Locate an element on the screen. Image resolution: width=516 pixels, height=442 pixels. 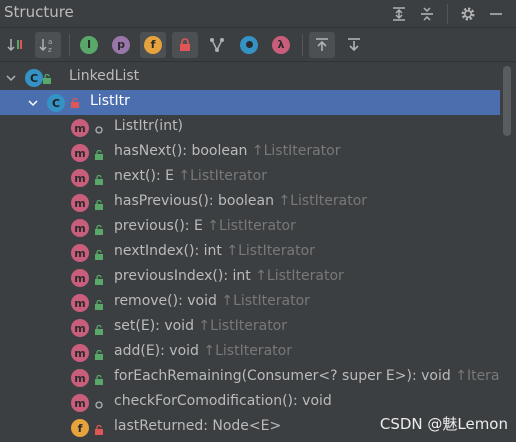
member-row: m hasPrevious(): boolean ↑ListIterator is located at coordinates (250, 202).